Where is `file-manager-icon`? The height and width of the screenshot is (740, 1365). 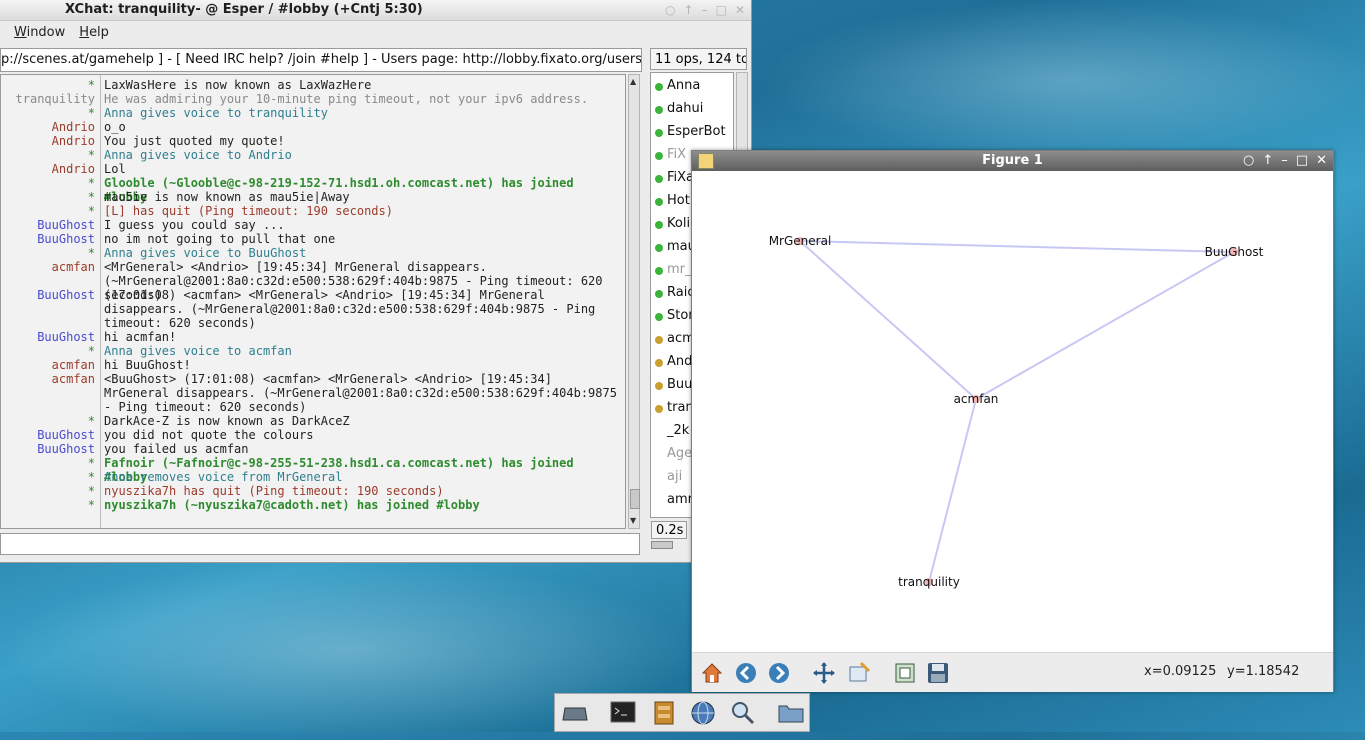
file-manager-icon is located at coordinates (664, 713).